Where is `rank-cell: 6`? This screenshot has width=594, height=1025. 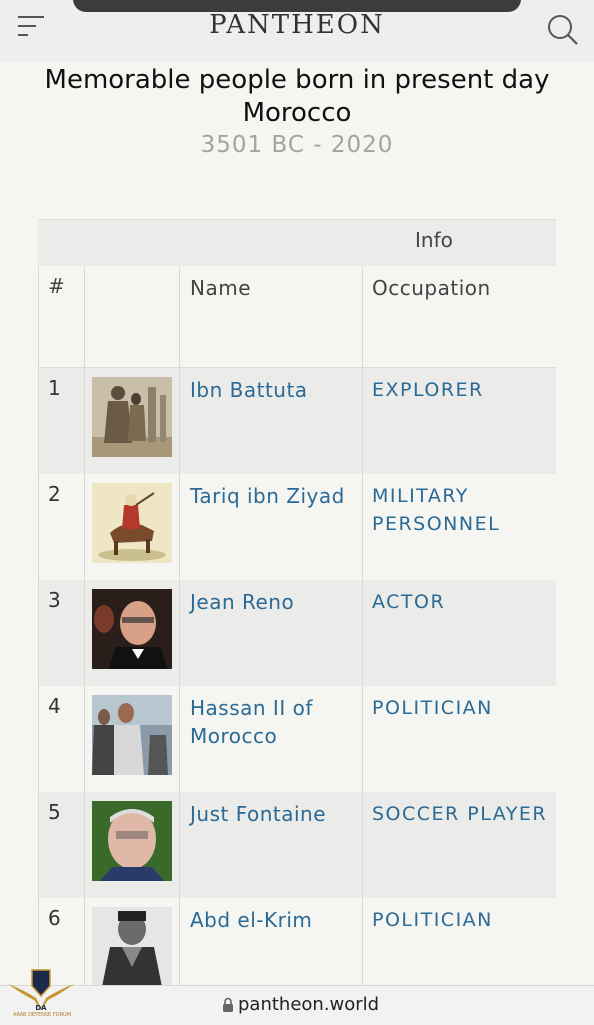
rank-cell: 6 is located at coordinates (54, 918).